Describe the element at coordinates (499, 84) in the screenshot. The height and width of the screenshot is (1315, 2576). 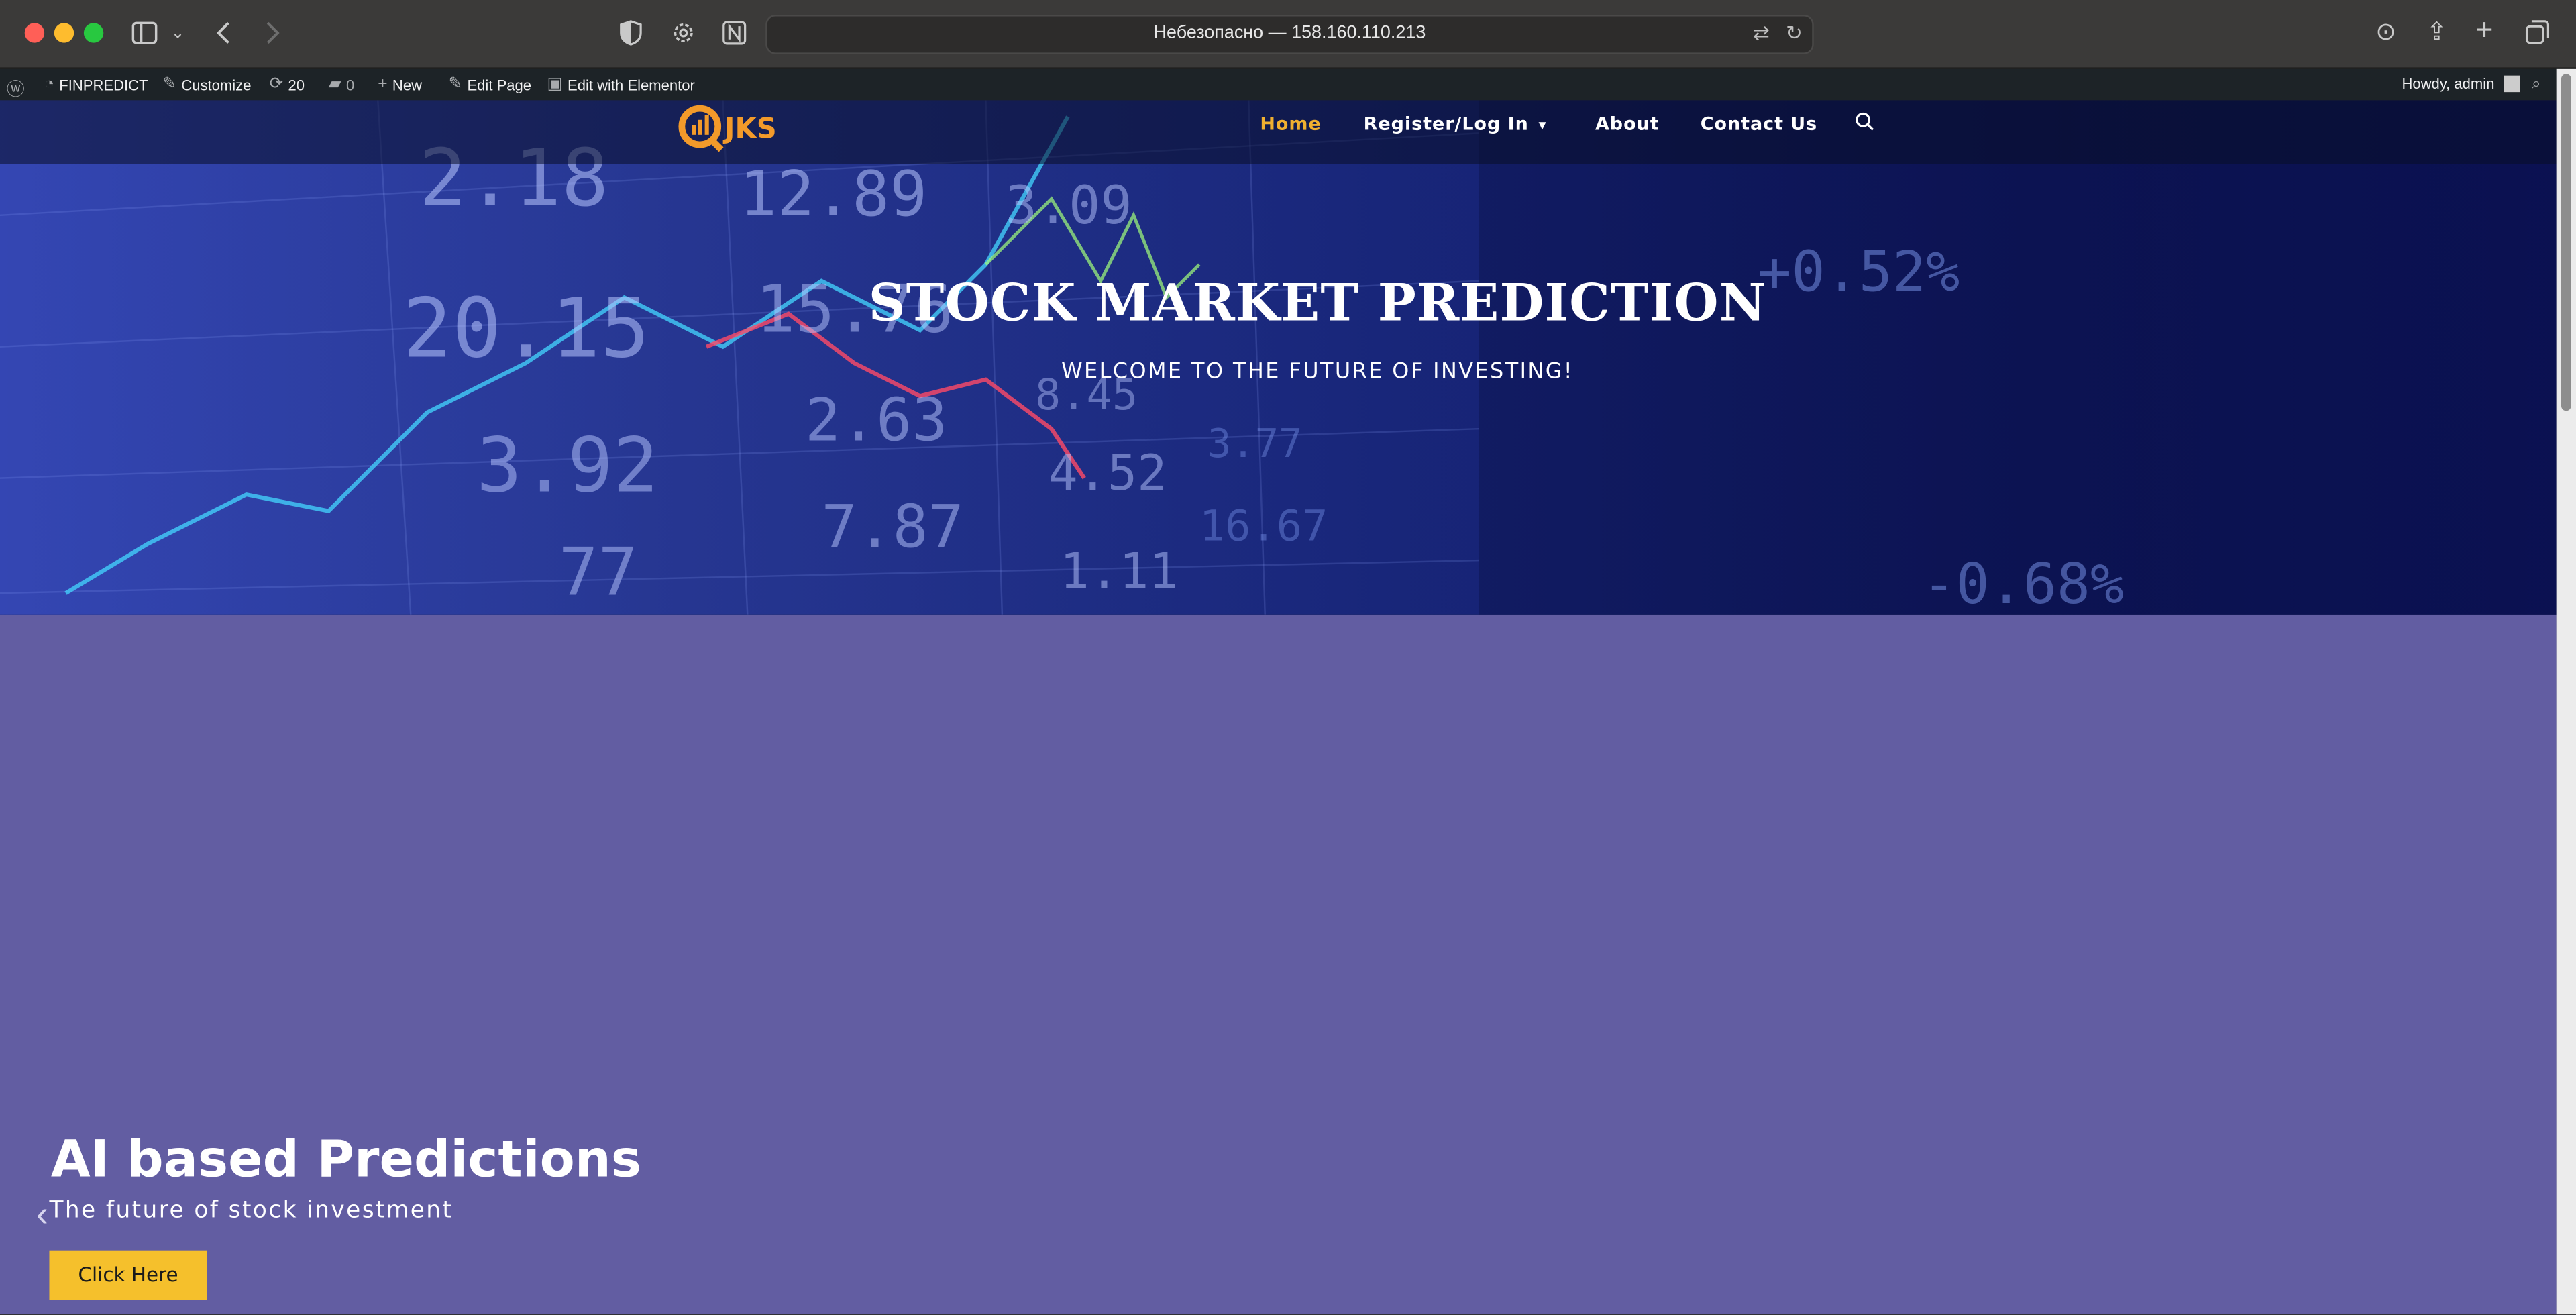
I see `edit-page-label: Edit Page` at that location.